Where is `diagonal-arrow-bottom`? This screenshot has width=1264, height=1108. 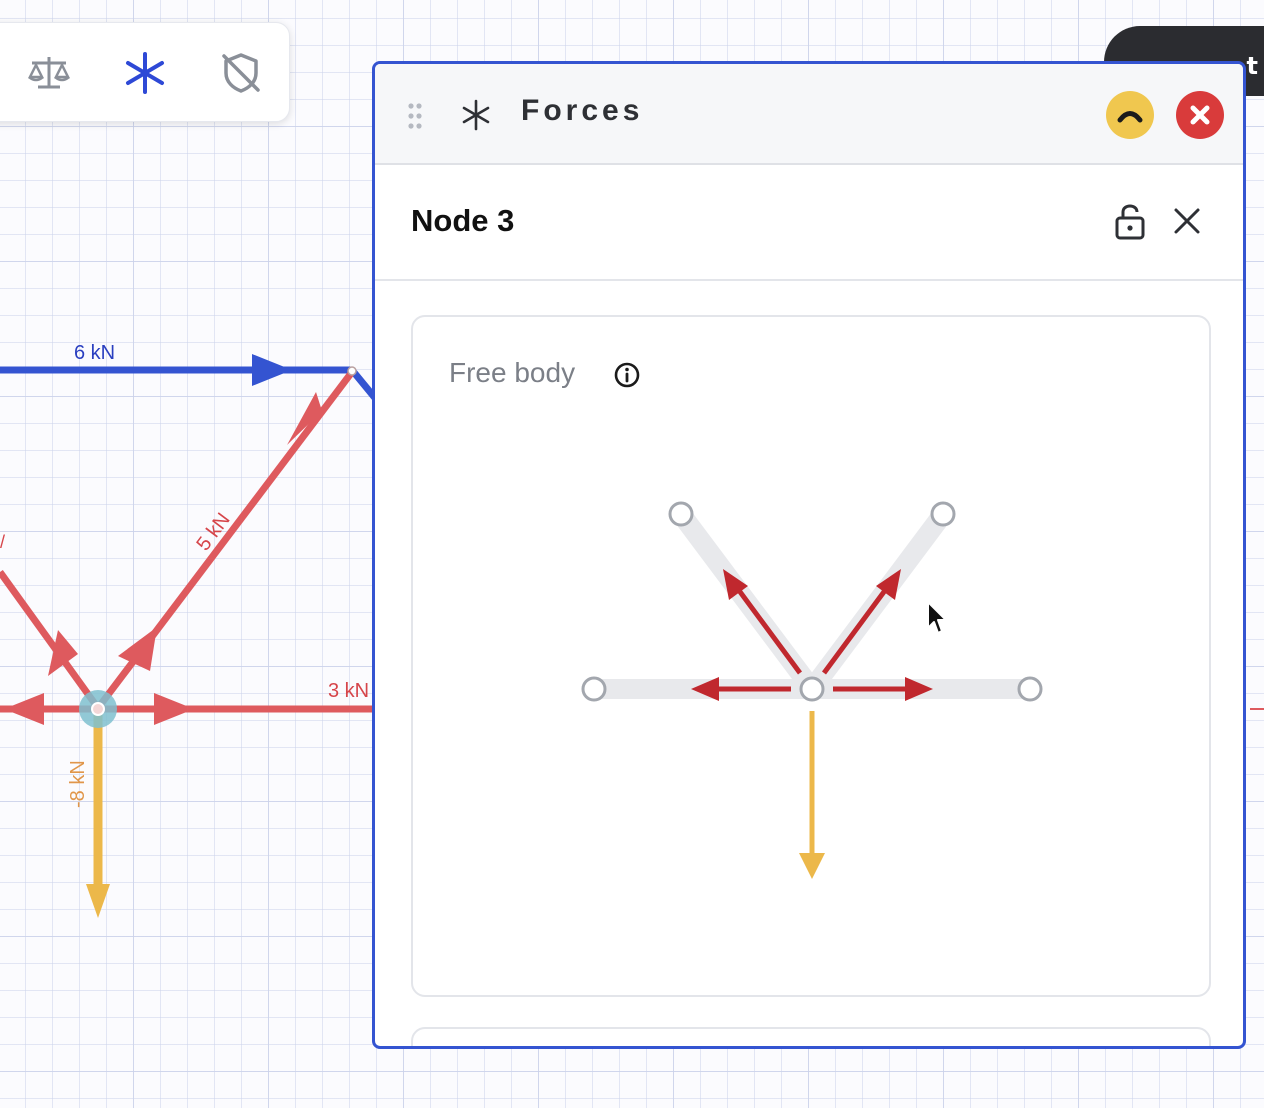
diagonal-arrow-bottom is located at coordinates (137, 649).